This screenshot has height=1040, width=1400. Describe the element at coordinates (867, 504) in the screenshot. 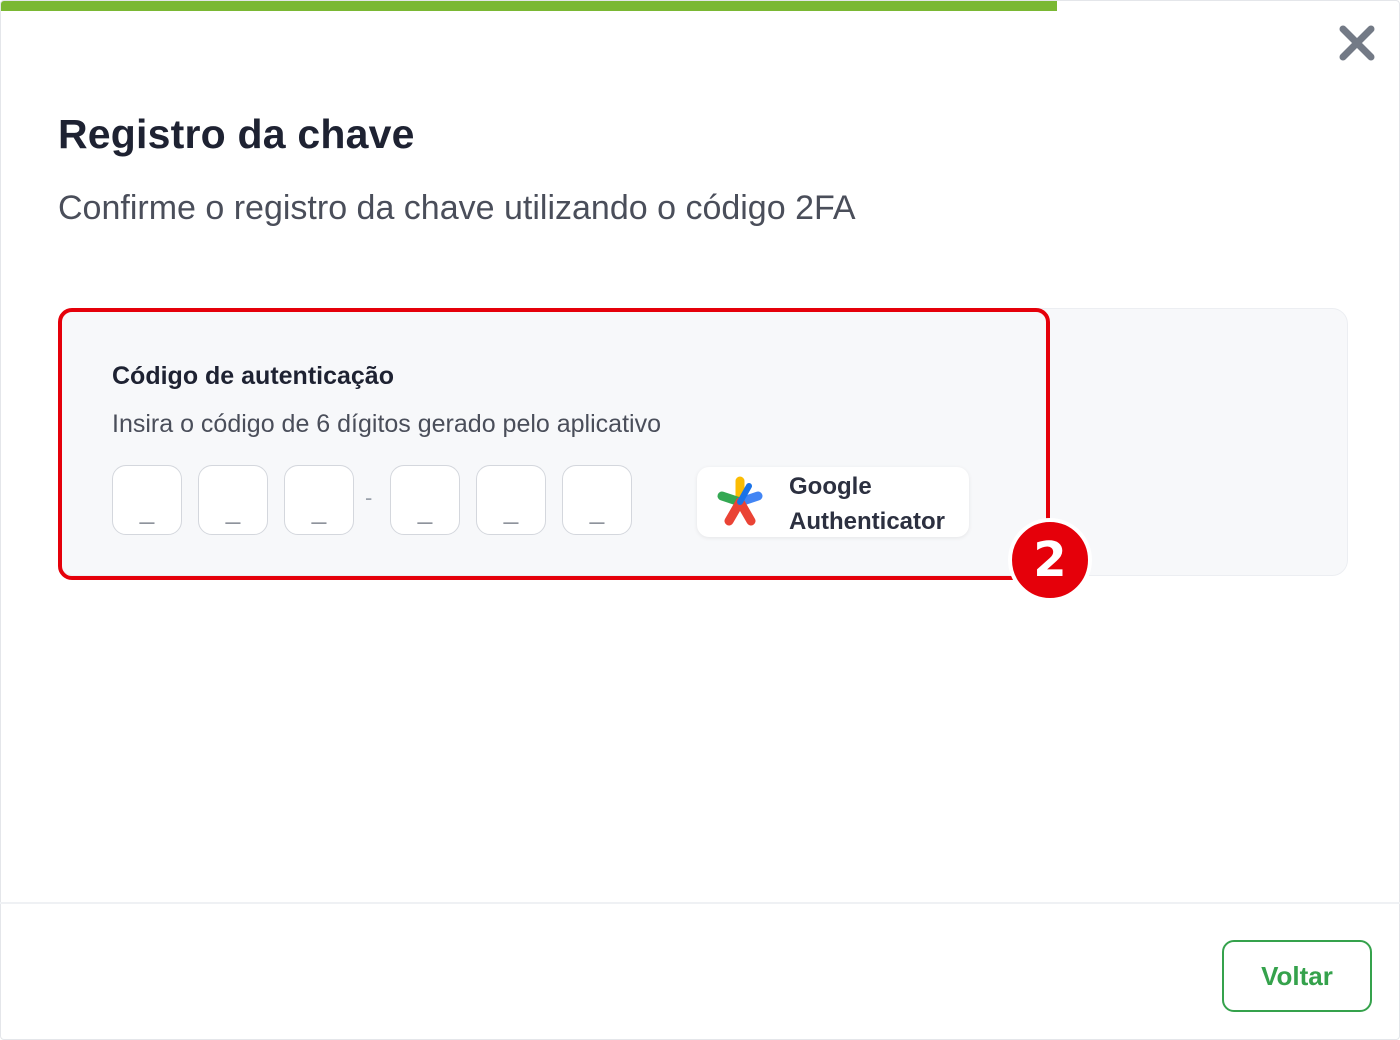

I see `authenticator-label: Google Authenticator` at that location.